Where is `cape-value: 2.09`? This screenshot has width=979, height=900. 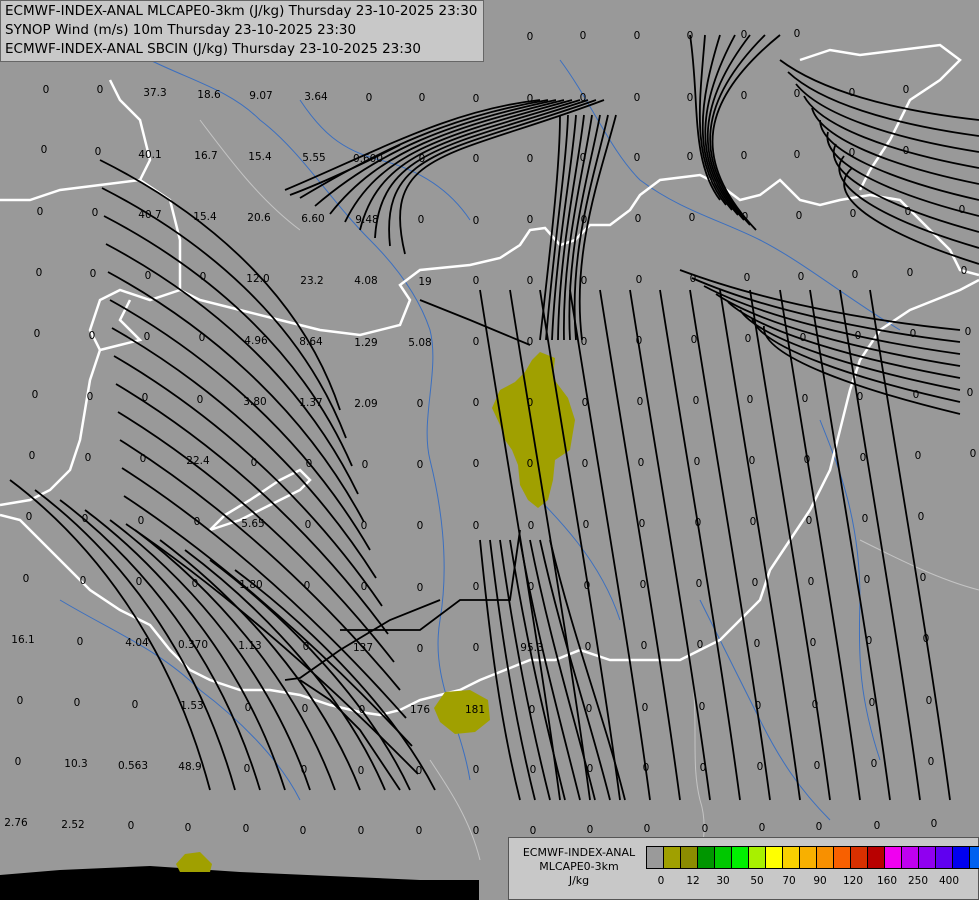
cape-value: 2.09 is located at coordinates (366, 404).